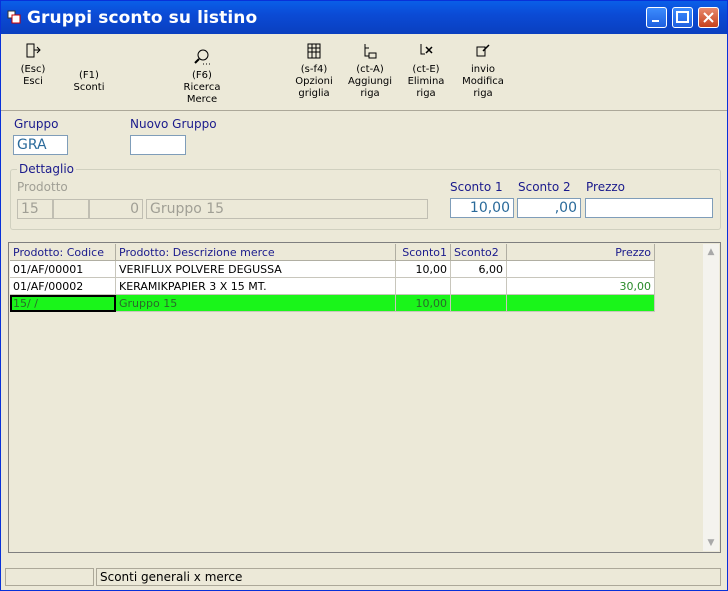 This screenshot has height=591, width=728. What do you see at coordinates (71, 209) in the screenshot?
I see `prodotto-code2-field` at bounding box center [71, 209].